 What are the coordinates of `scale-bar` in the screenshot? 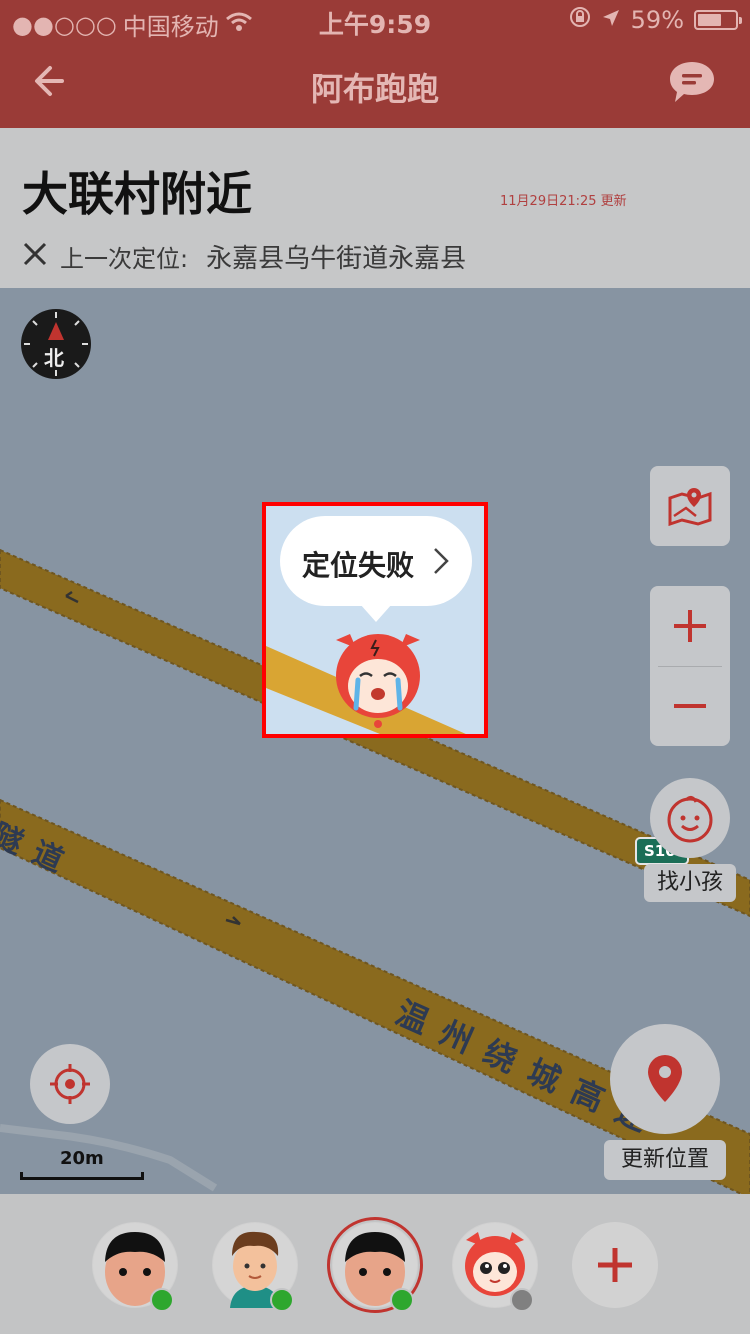 It's located at (82, 1176).